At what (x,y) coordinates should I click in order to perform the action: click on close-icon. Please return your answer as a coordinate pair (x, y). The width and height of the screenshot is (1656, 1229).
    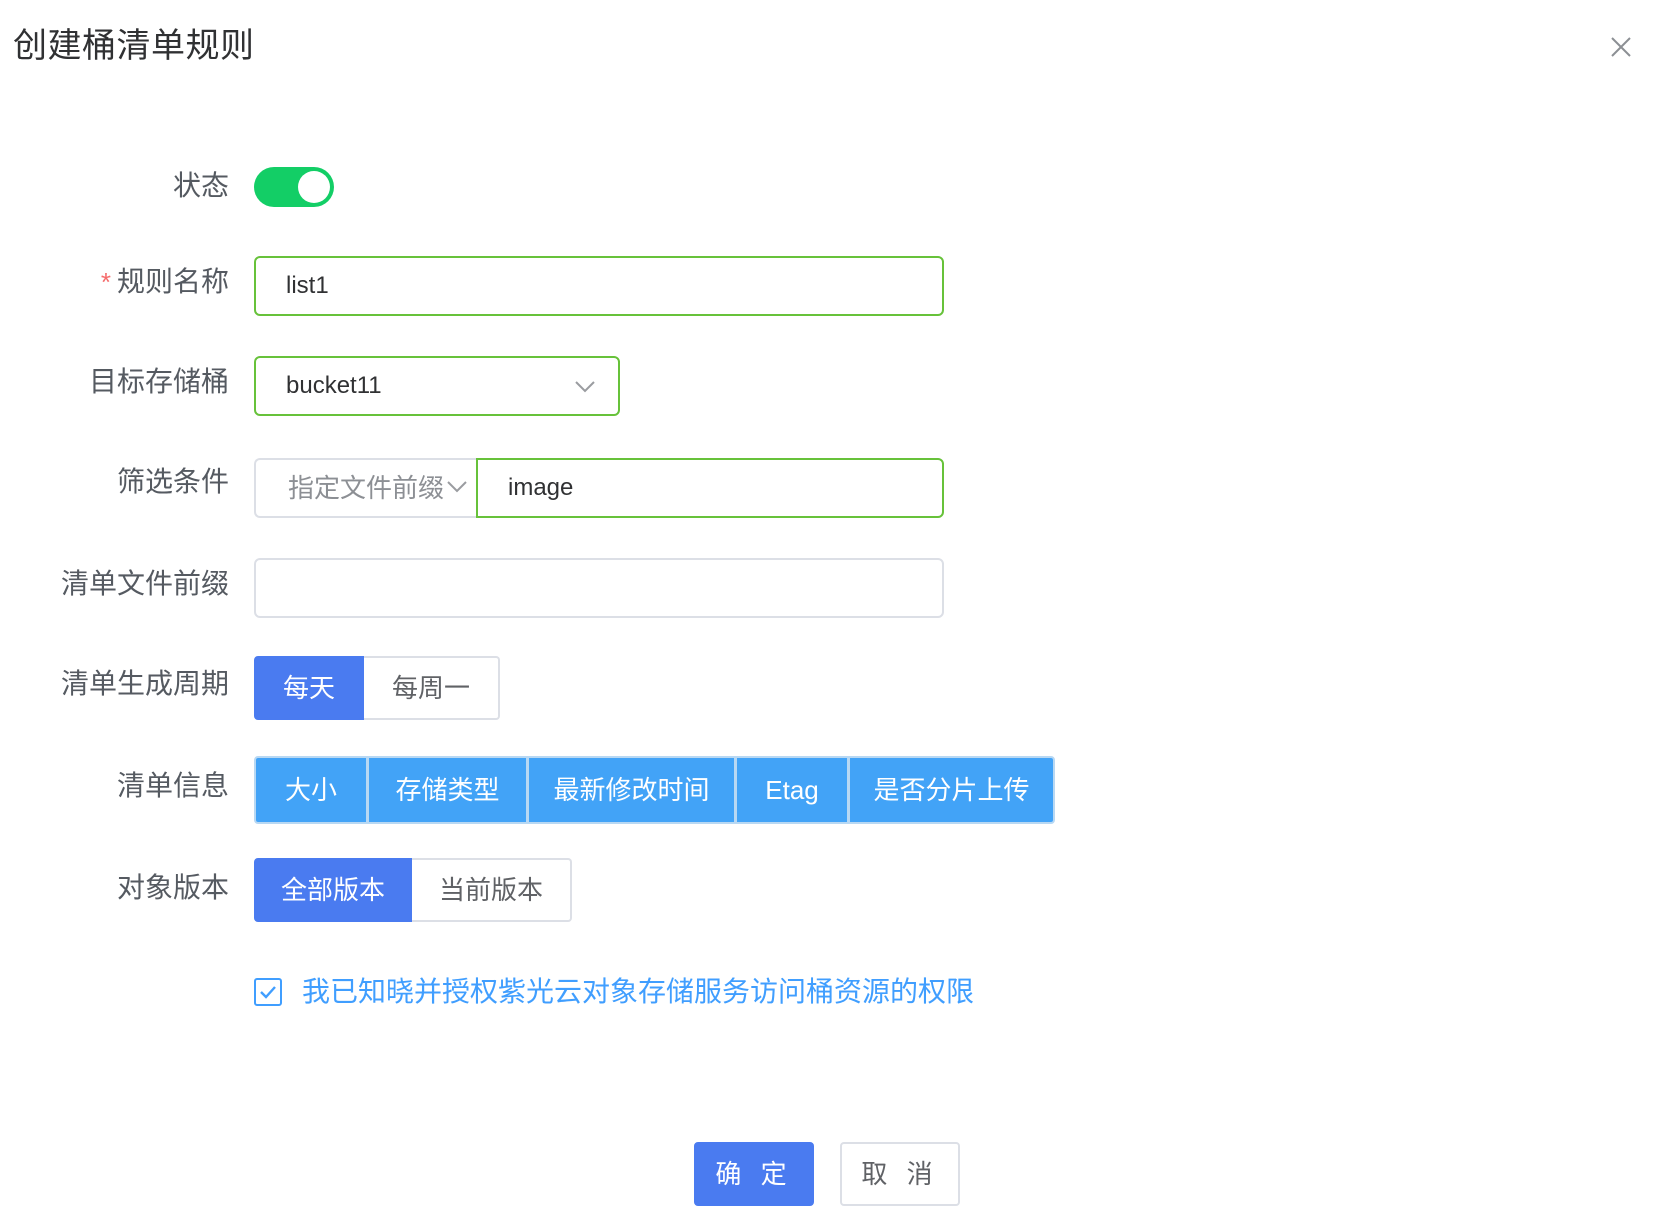
    Looking at the image, I should click on (1621, 47).